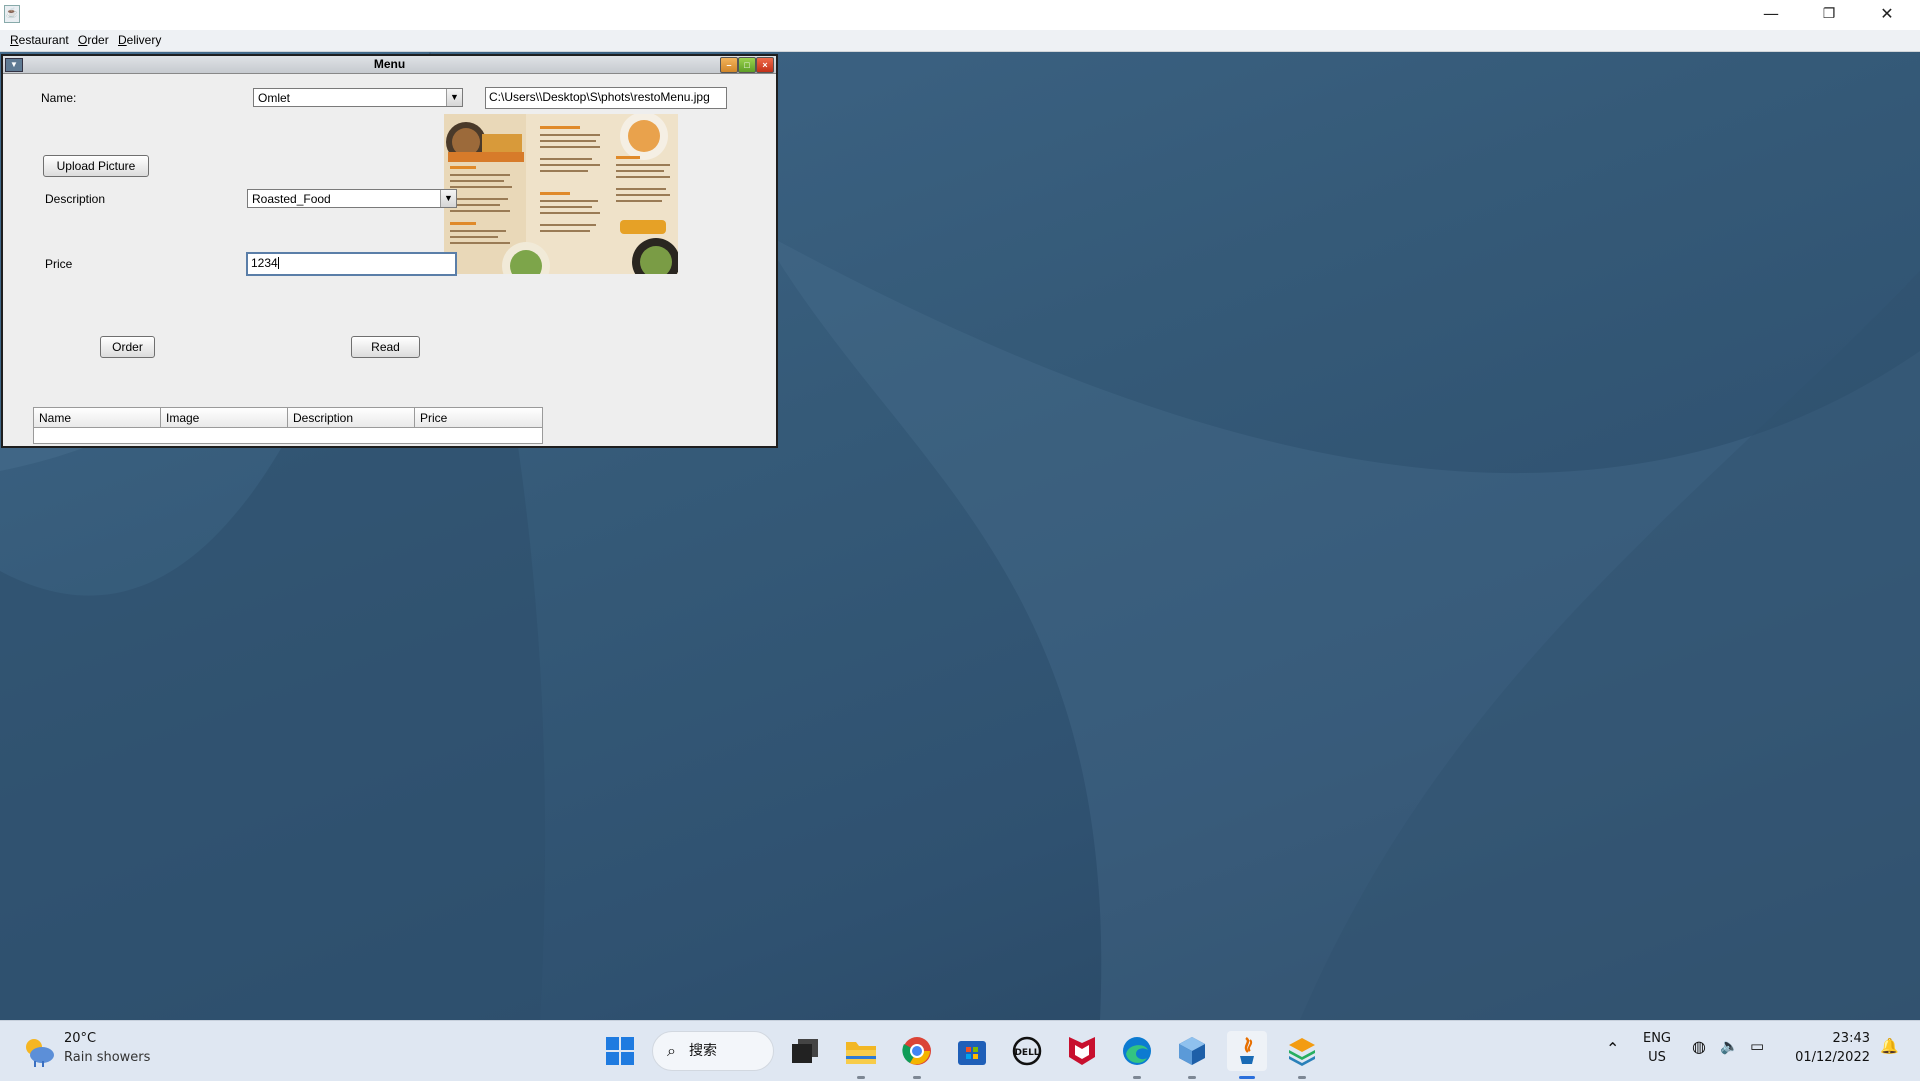 Image resolution: width=1920 pixels, height=1081 pixels. What do you see at coordinates (96, 166) in the screenshot?
I see `upload-picture-button: Upload Picture` at bounding box center [96, 166].